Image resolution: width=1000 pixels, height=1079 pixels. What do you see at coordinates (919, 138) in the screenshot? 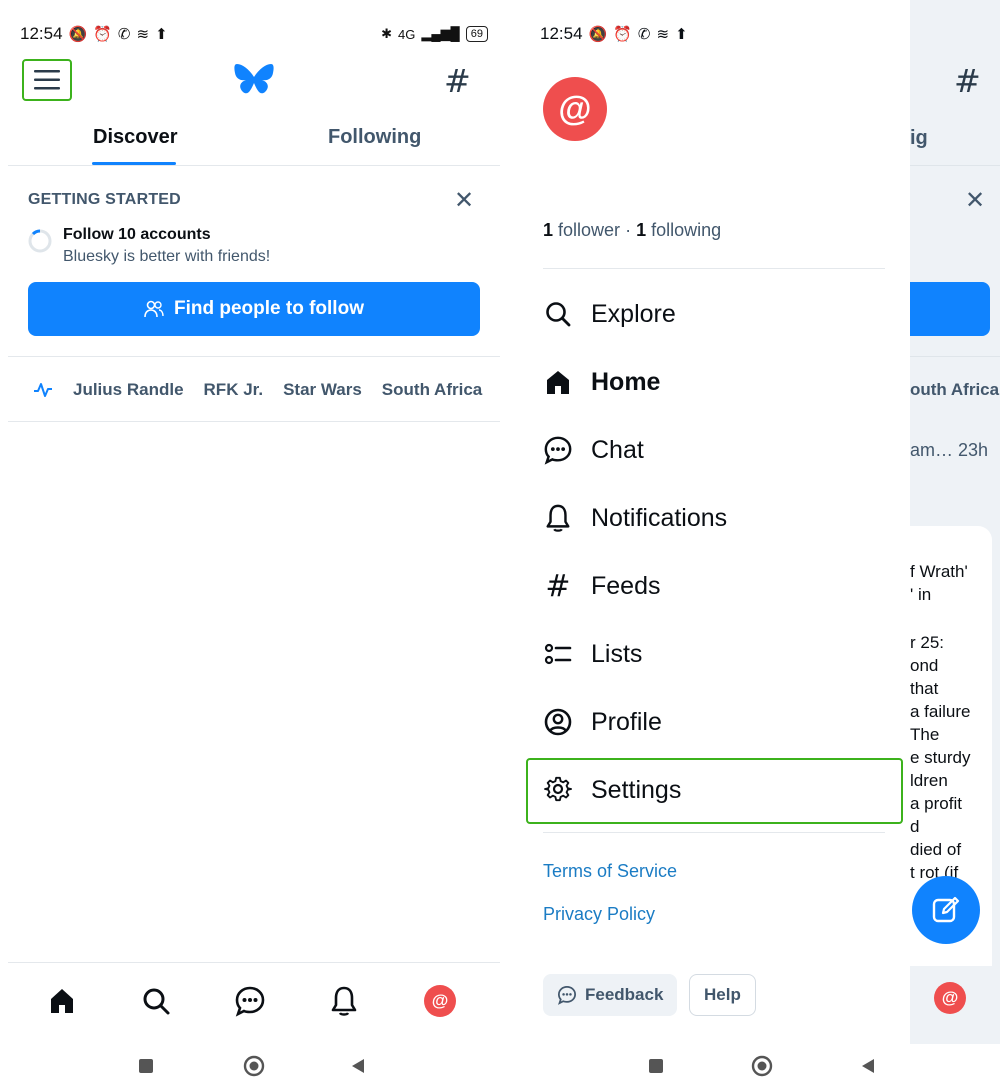
I see `tab-following-fragment: ig` at bounding box center [919, 138].